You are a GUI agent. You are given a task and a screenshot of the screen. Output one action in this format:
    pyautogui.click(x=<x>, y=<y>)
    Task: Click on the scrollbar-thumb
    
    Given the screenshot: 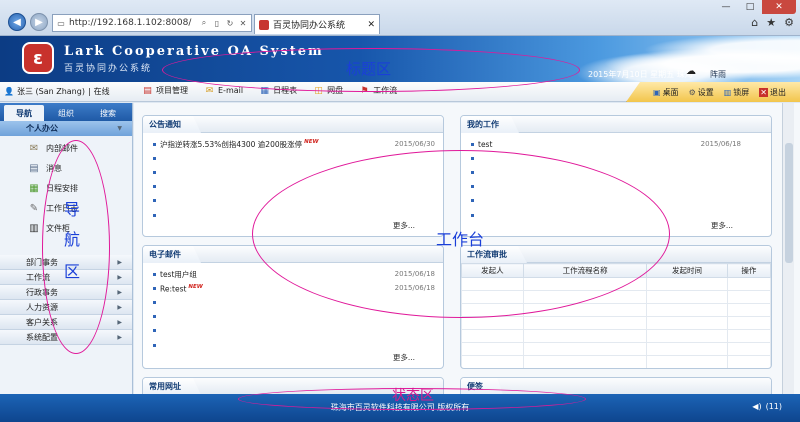 What is the action you would take?
    pyautogui.click(x=789, y=203)
    